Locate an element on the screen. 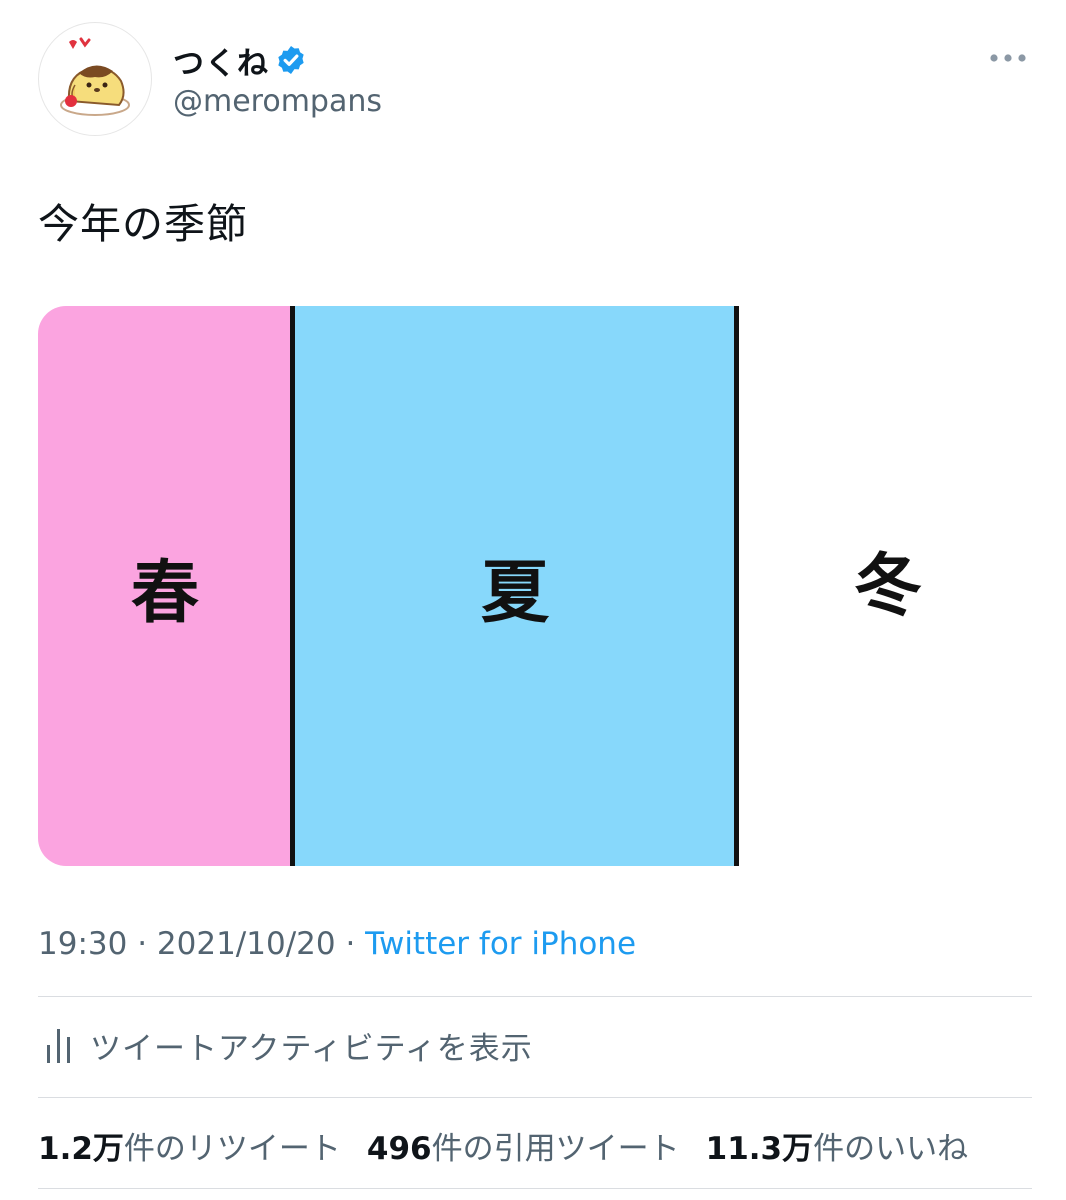  quote-tweets-label: 件の引用ツイート is located at coordinates (555, 1148).